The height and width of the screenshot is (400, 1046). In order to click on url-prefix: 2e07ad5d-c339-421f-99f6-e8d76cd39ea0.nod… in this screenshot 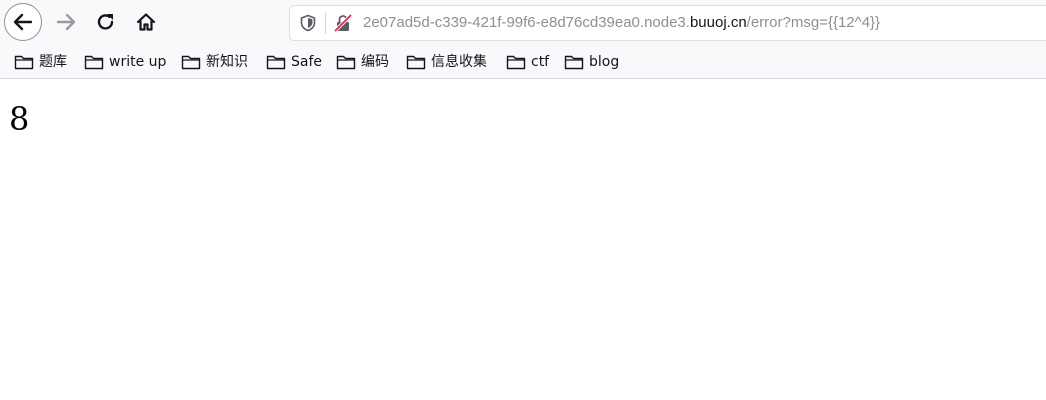, I will do `click(526, 22)`.